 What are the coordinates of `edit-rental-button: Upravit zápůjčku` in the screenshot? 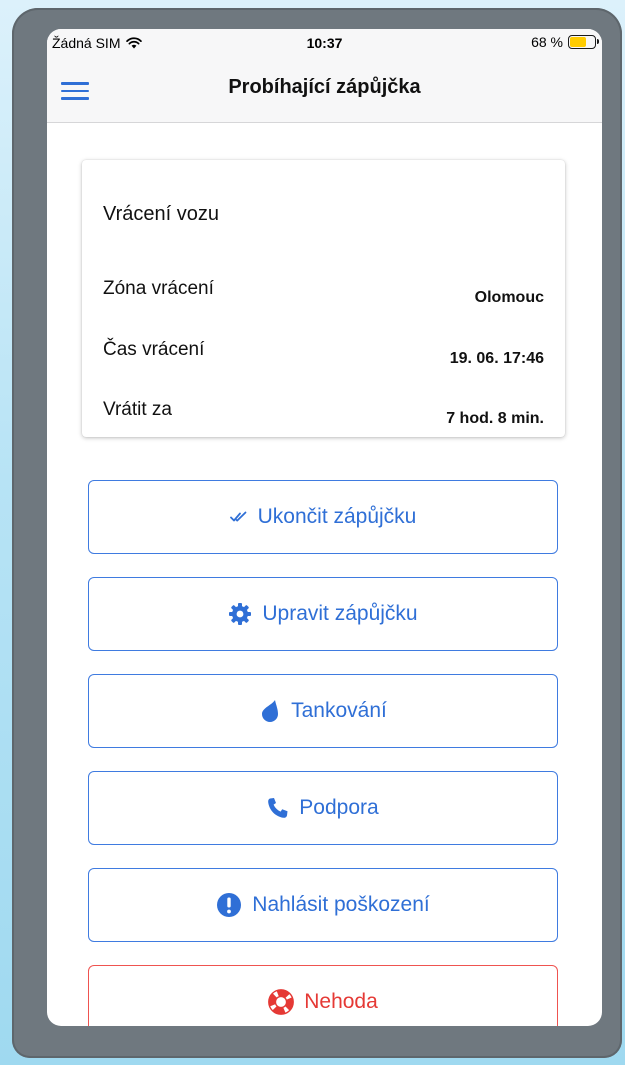 It's located at (323, 614).